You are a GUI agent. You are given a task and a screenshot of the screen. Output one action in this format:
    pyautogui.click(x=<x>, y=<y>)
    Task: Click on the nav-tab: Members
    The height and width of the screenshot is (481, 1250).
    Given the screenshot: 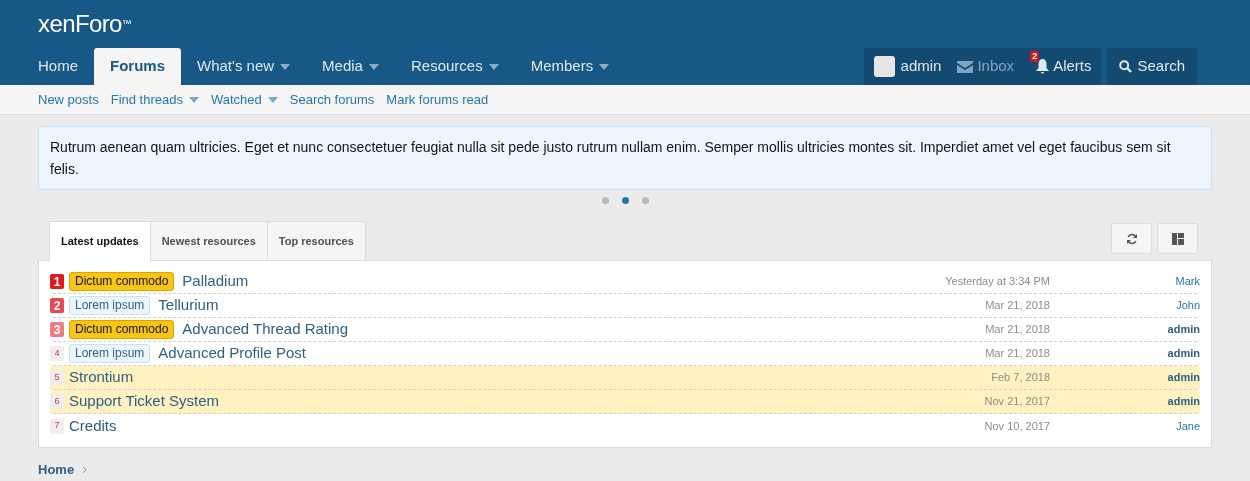 What is the action you would take?
    pyautogui.click(x=570, y=66)
    